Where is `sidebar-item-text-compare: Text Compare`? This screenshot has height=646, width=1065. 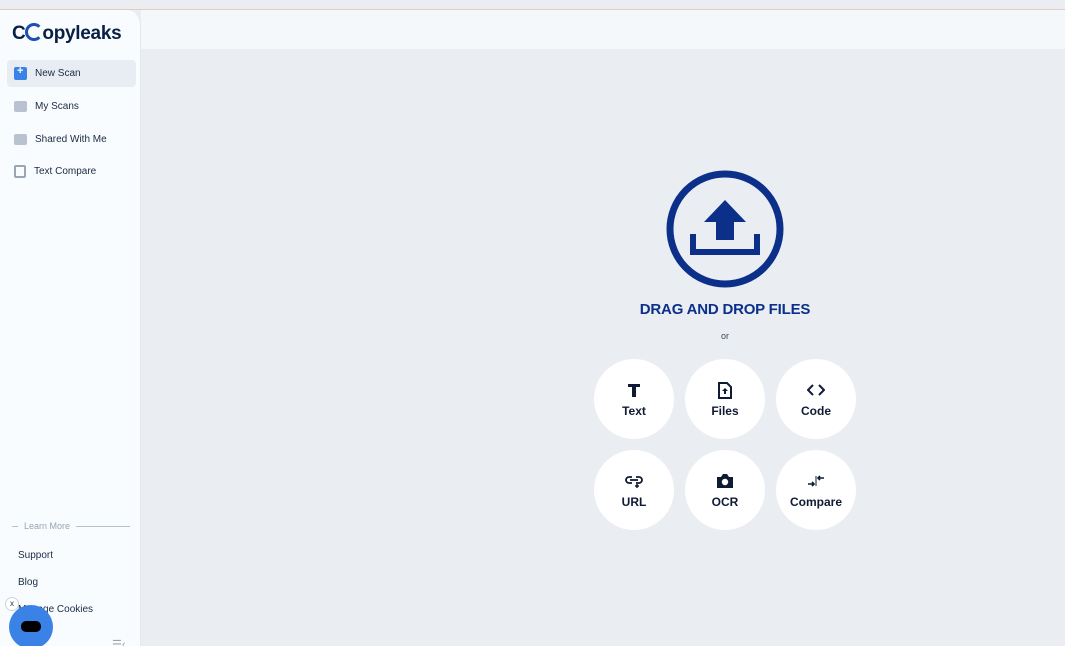 sidebar-item-text-compare: Text Compare is located at coordinates (71, 171).